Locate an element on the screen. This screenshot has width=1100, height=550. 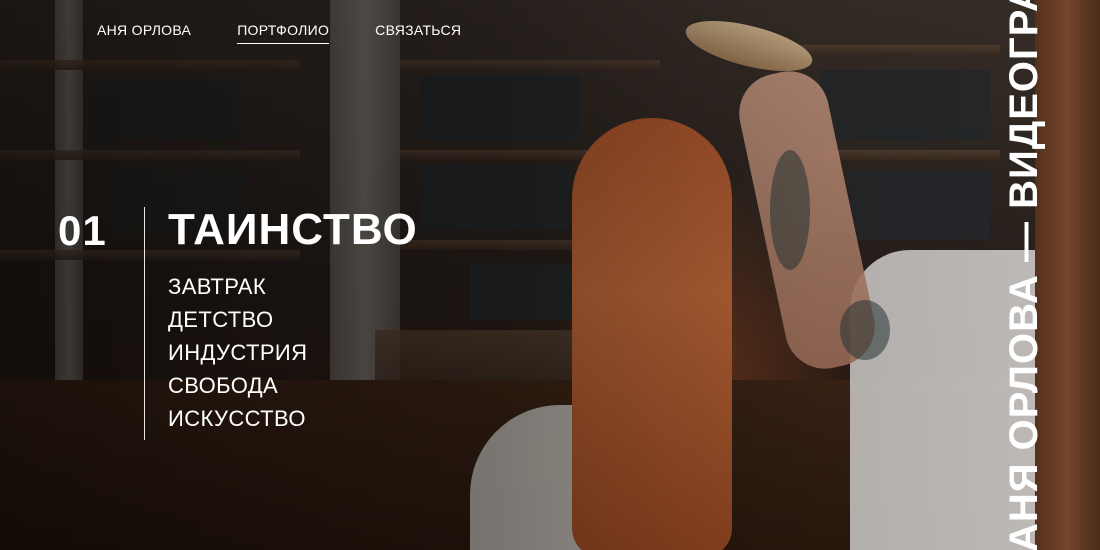
project-list-item: ЗАВТРАК is located at coordinates (237, 286).